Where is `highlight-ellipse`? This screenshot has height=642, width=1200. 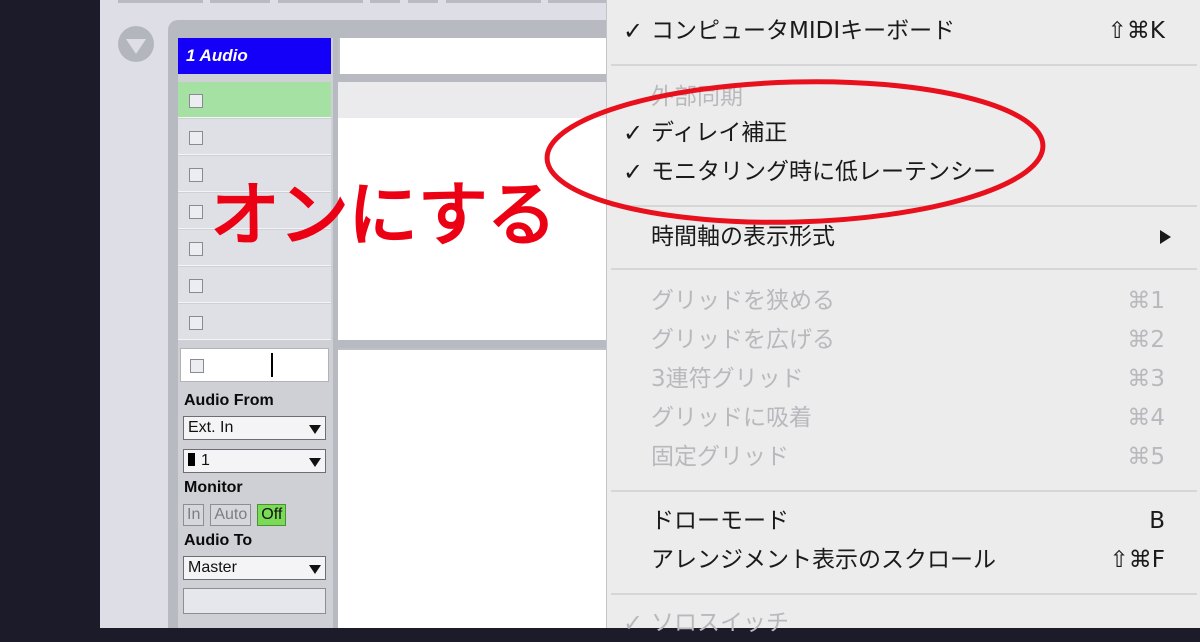 highlight-ellipse is located at coordinates (795, 152).